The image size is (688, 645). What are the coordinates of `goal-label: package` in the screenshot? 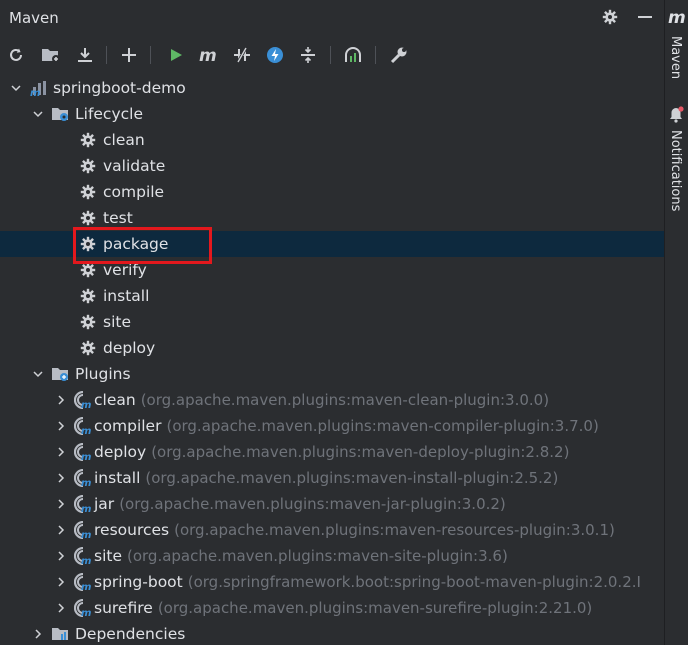 It's located at (136, 244).